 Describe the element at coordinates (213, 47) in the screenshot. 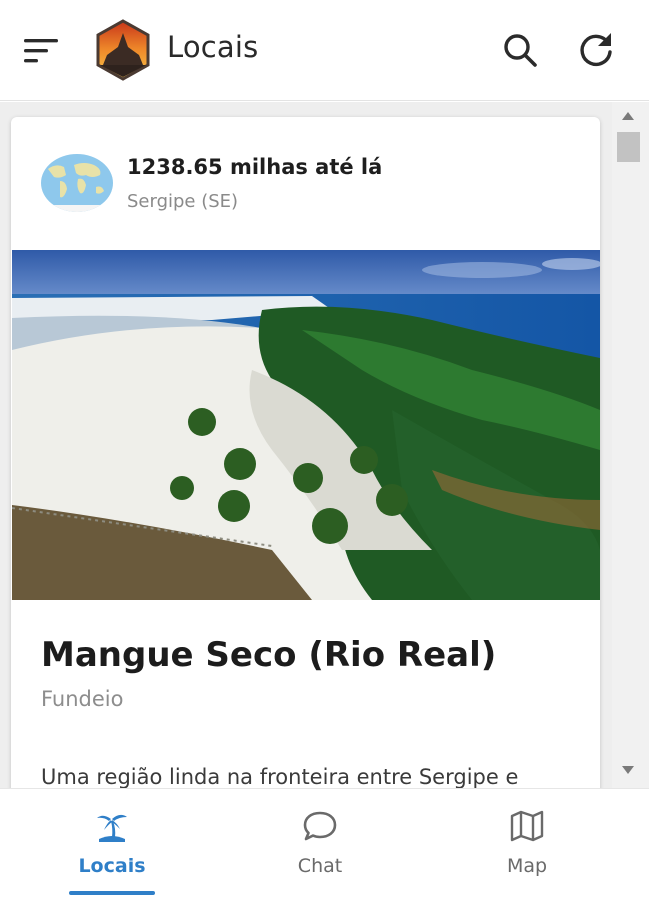

I see `page-title: Locais` at that location.